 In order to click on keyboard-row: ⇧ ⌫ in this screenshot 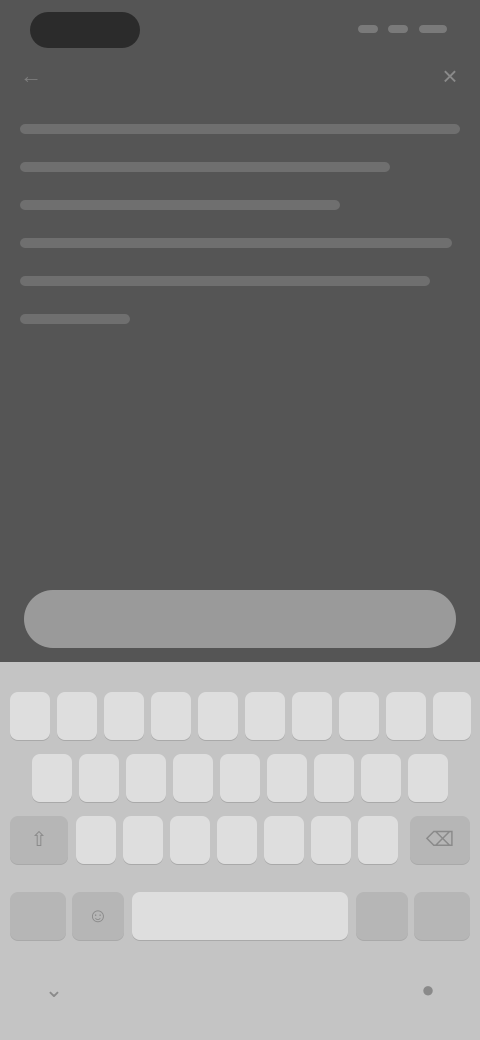, I will do `click(240, 840)`.